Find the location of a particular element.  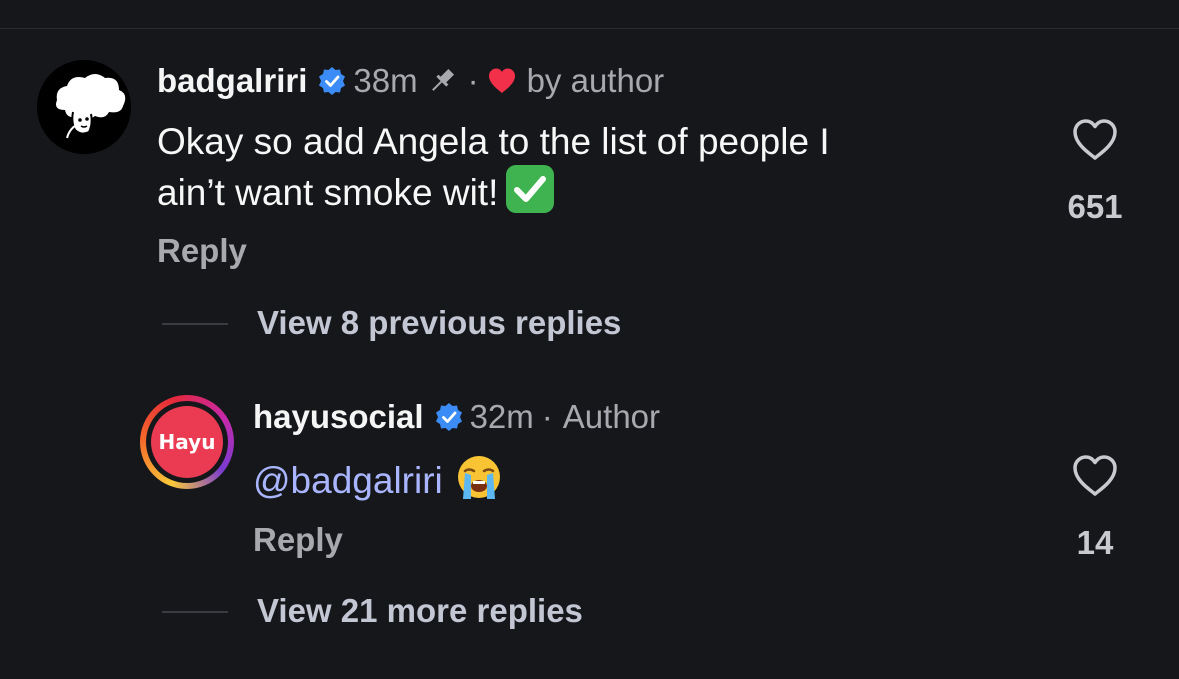

comment-2-like-count: 14 is located at coordinates (1095, 542).